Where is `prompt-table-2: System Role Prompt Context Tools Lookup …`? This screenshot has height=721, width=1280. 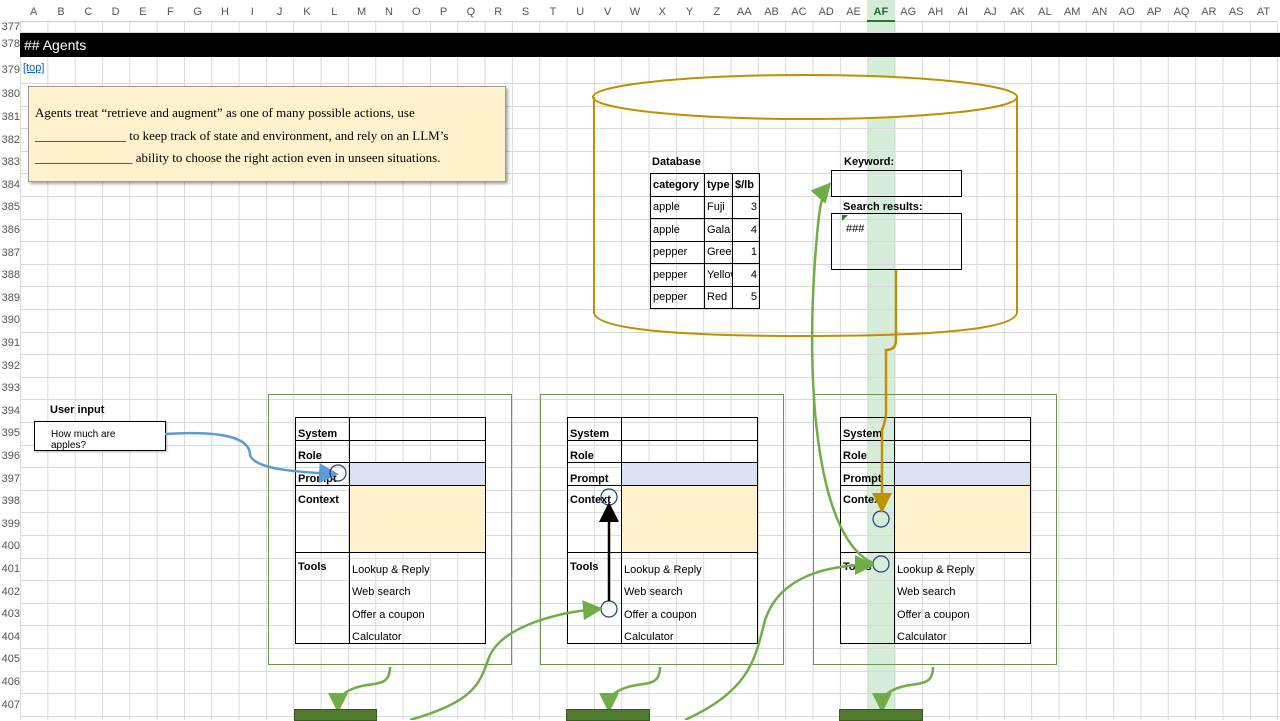
prompt-table-2: System Role Prompt Context Tools Lookup … is located at coordinates (662, 530).